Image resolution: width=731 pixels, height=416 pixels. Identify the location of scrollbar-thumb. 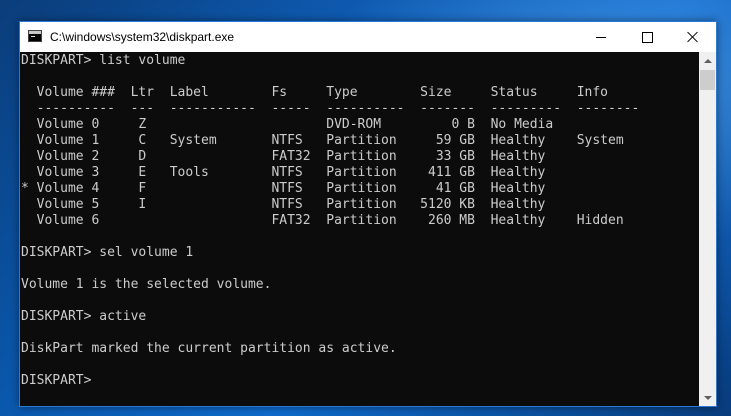
(707, 80).